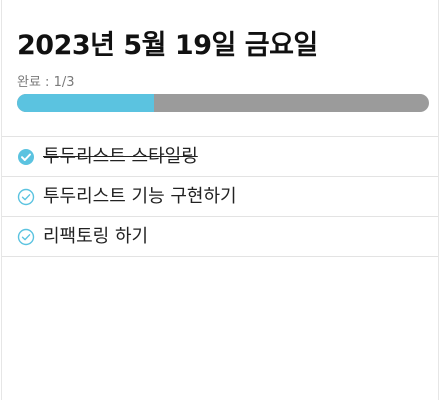 The width and height of the screenshot is (441, 400). Describe the element at coordinates (26, 157) in the screenshot. I see `check-circle-filled-icon` at that location.